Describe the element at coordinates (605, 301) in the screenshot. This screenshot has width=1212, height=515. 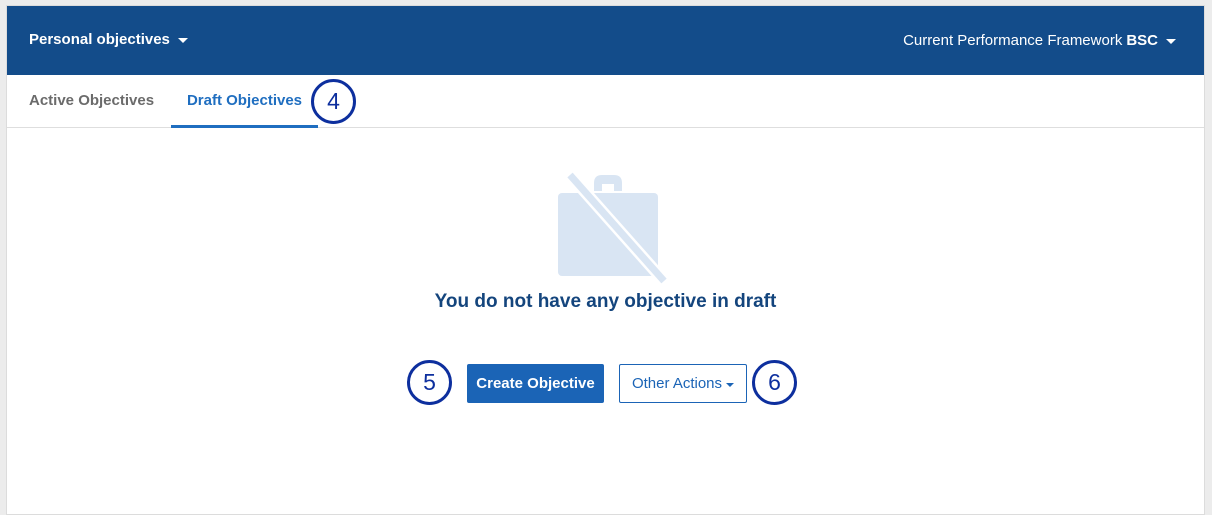
I see `empty-state-message: You do not have any objective in draft` at that location.